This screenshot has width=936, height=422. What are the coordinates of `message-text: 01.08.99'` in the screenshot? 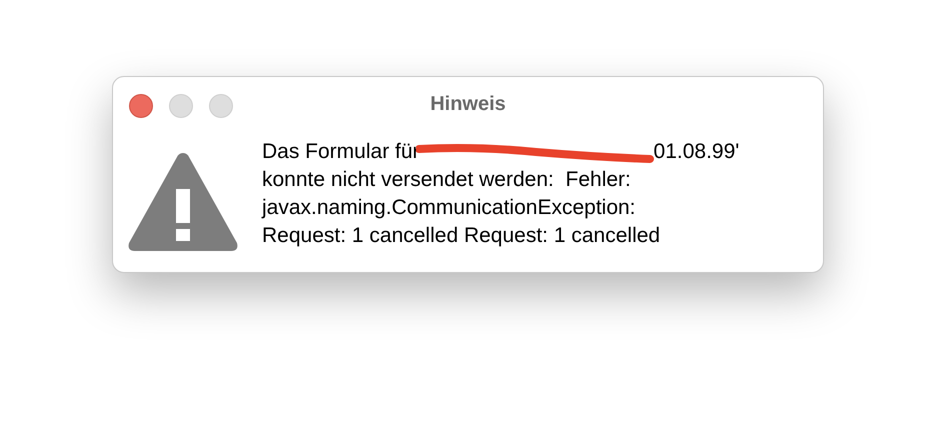 It's located at (697, 152).